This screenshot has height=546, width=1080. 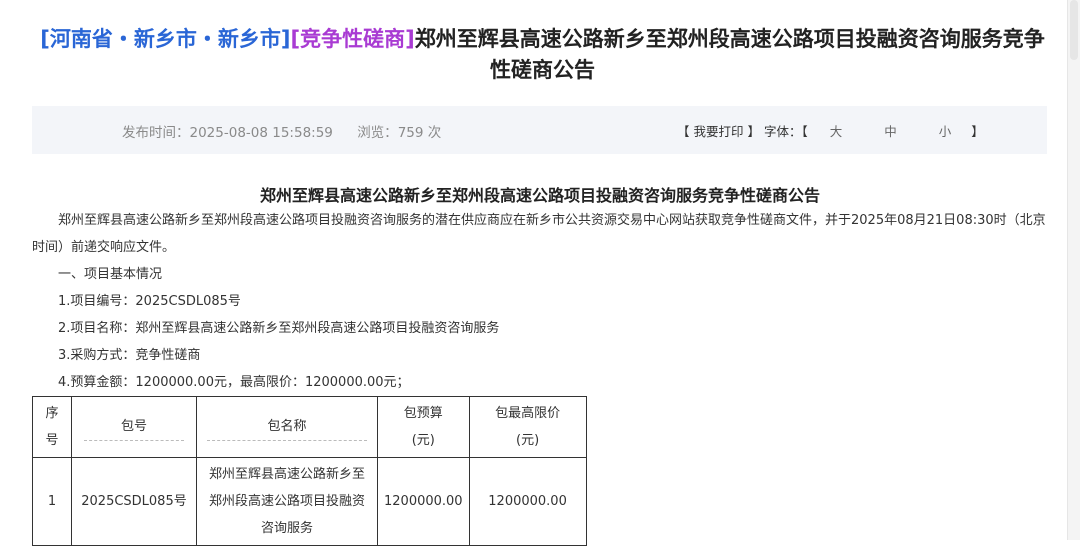 What do you see at coordinates (890, 130) in the screenshot?
I see `font-medium-button: 中` at bounding box center [890, 130].